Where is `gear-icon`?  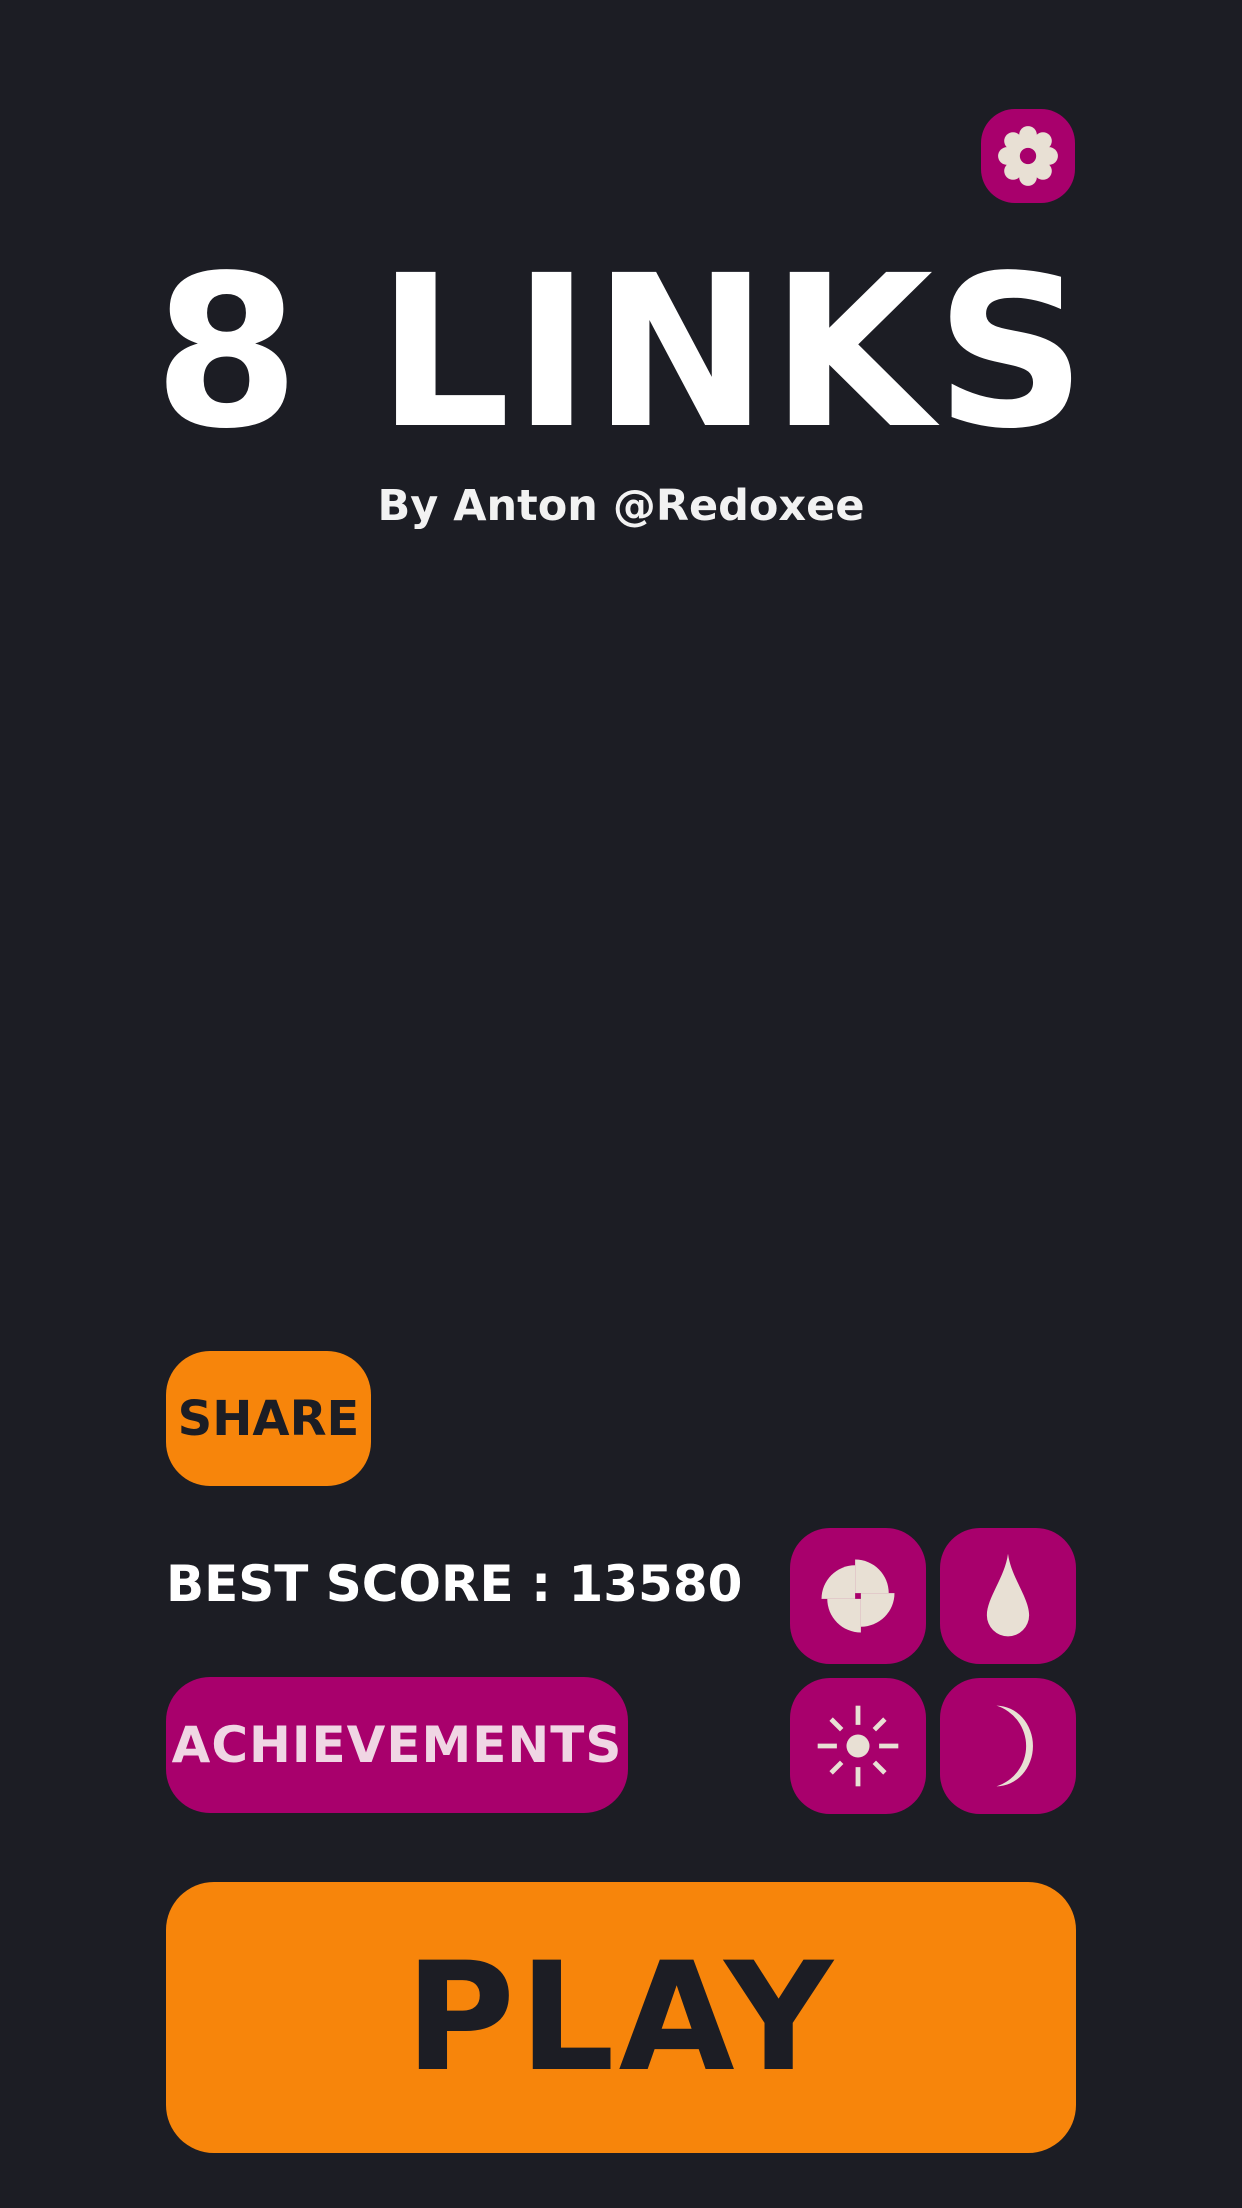
gear-icon is located at coordinates (1028, 156).